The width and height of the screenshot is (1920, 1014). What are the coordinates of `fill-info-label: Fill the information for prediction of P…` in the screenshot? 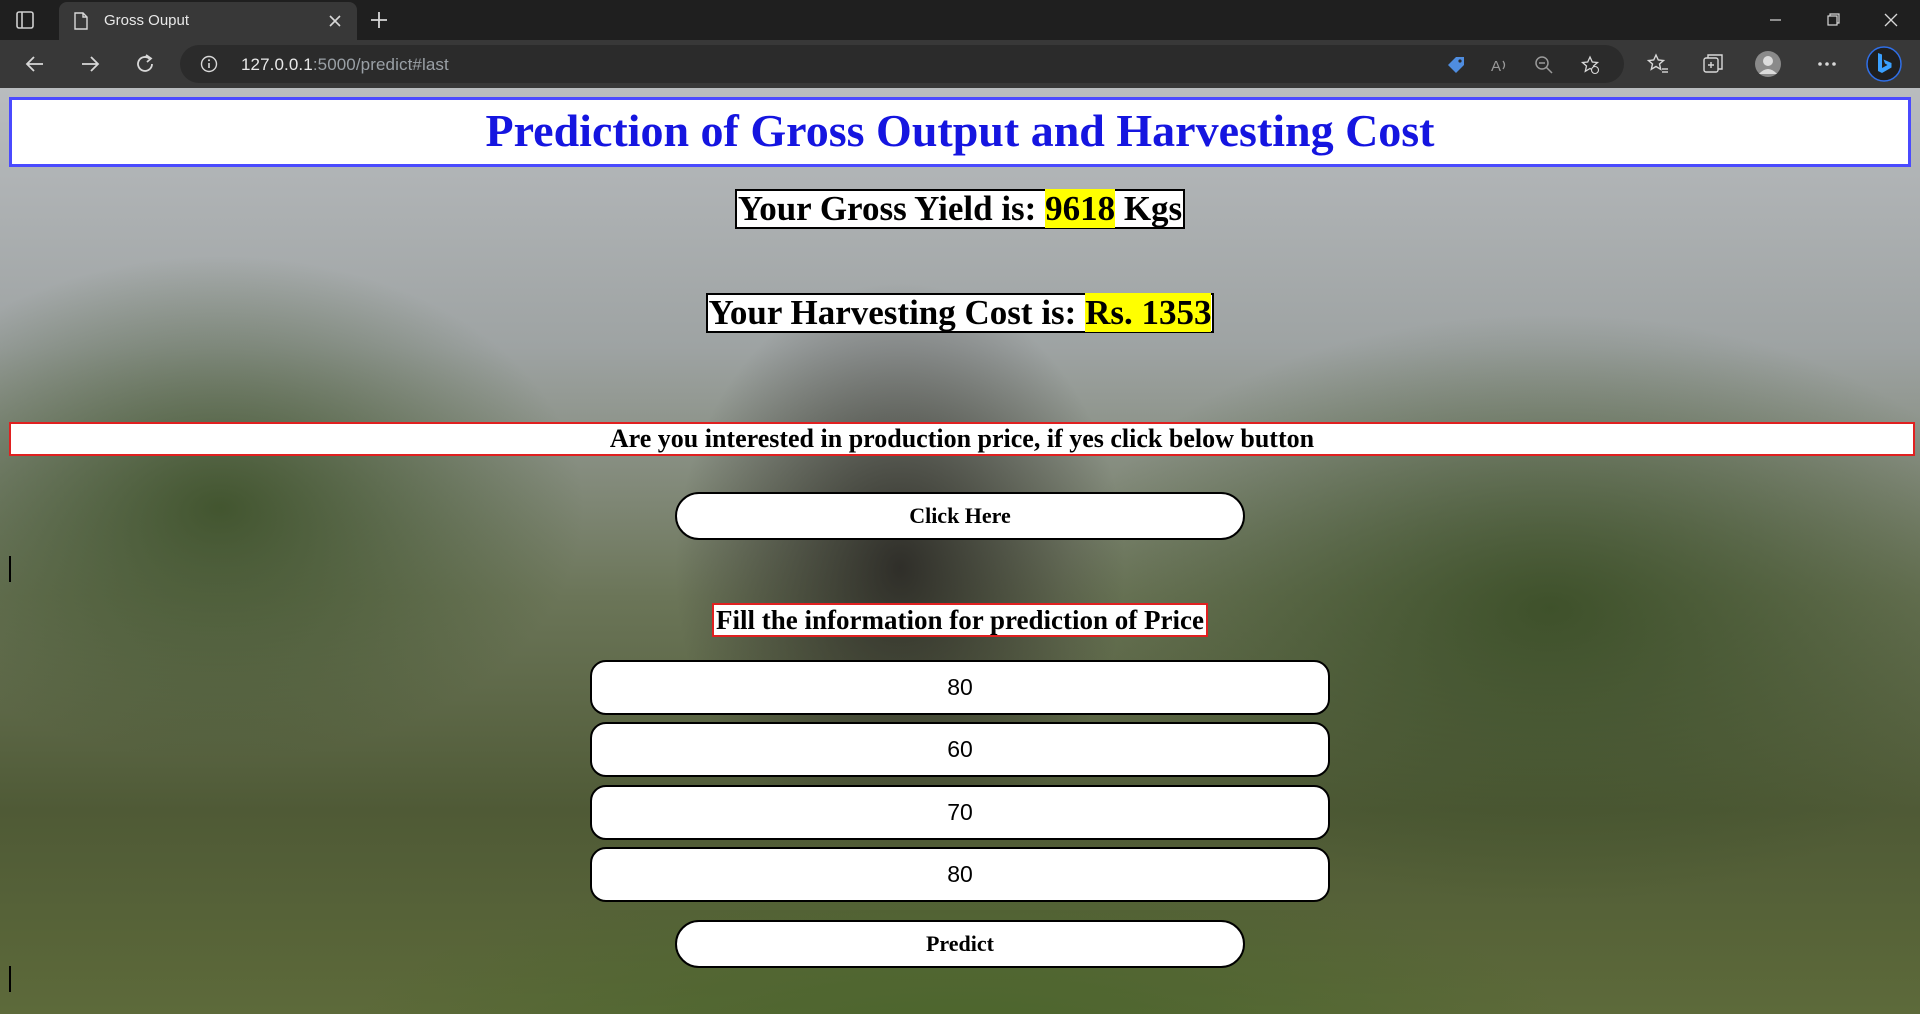 It's located at (960, 620).